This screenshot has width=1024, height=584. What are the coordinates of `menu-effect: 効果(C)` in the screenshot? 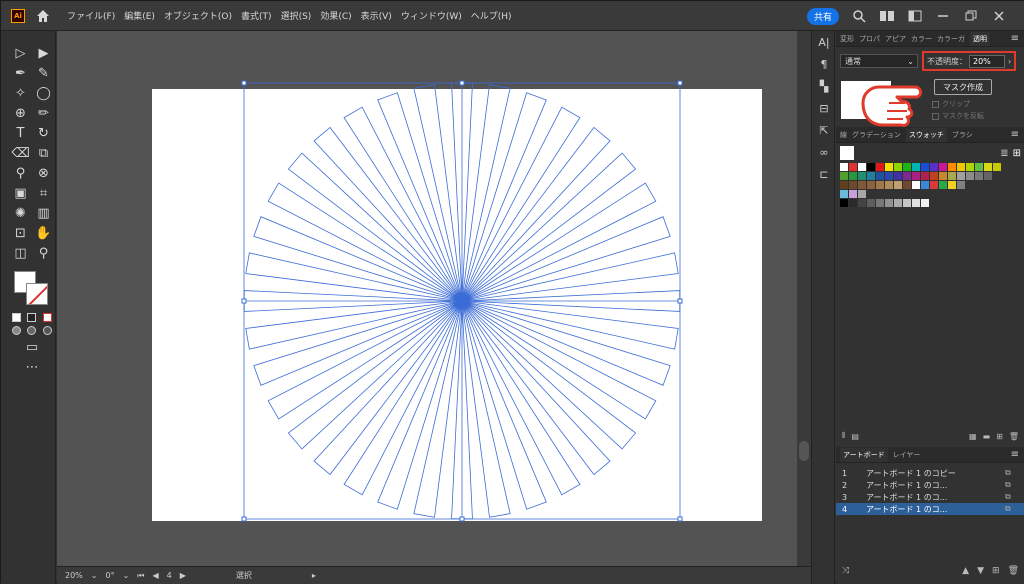 It's located at (335, 15).